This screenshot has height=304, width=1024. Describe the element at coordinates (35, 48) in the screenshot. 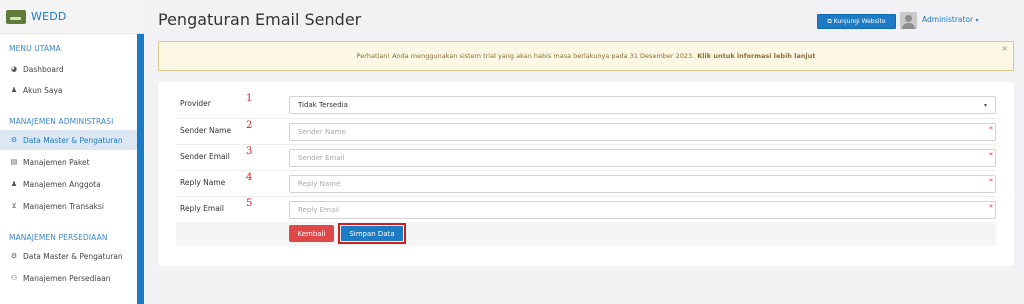

I see `section-title-menu-utama: MENU UTAMA` at that location.